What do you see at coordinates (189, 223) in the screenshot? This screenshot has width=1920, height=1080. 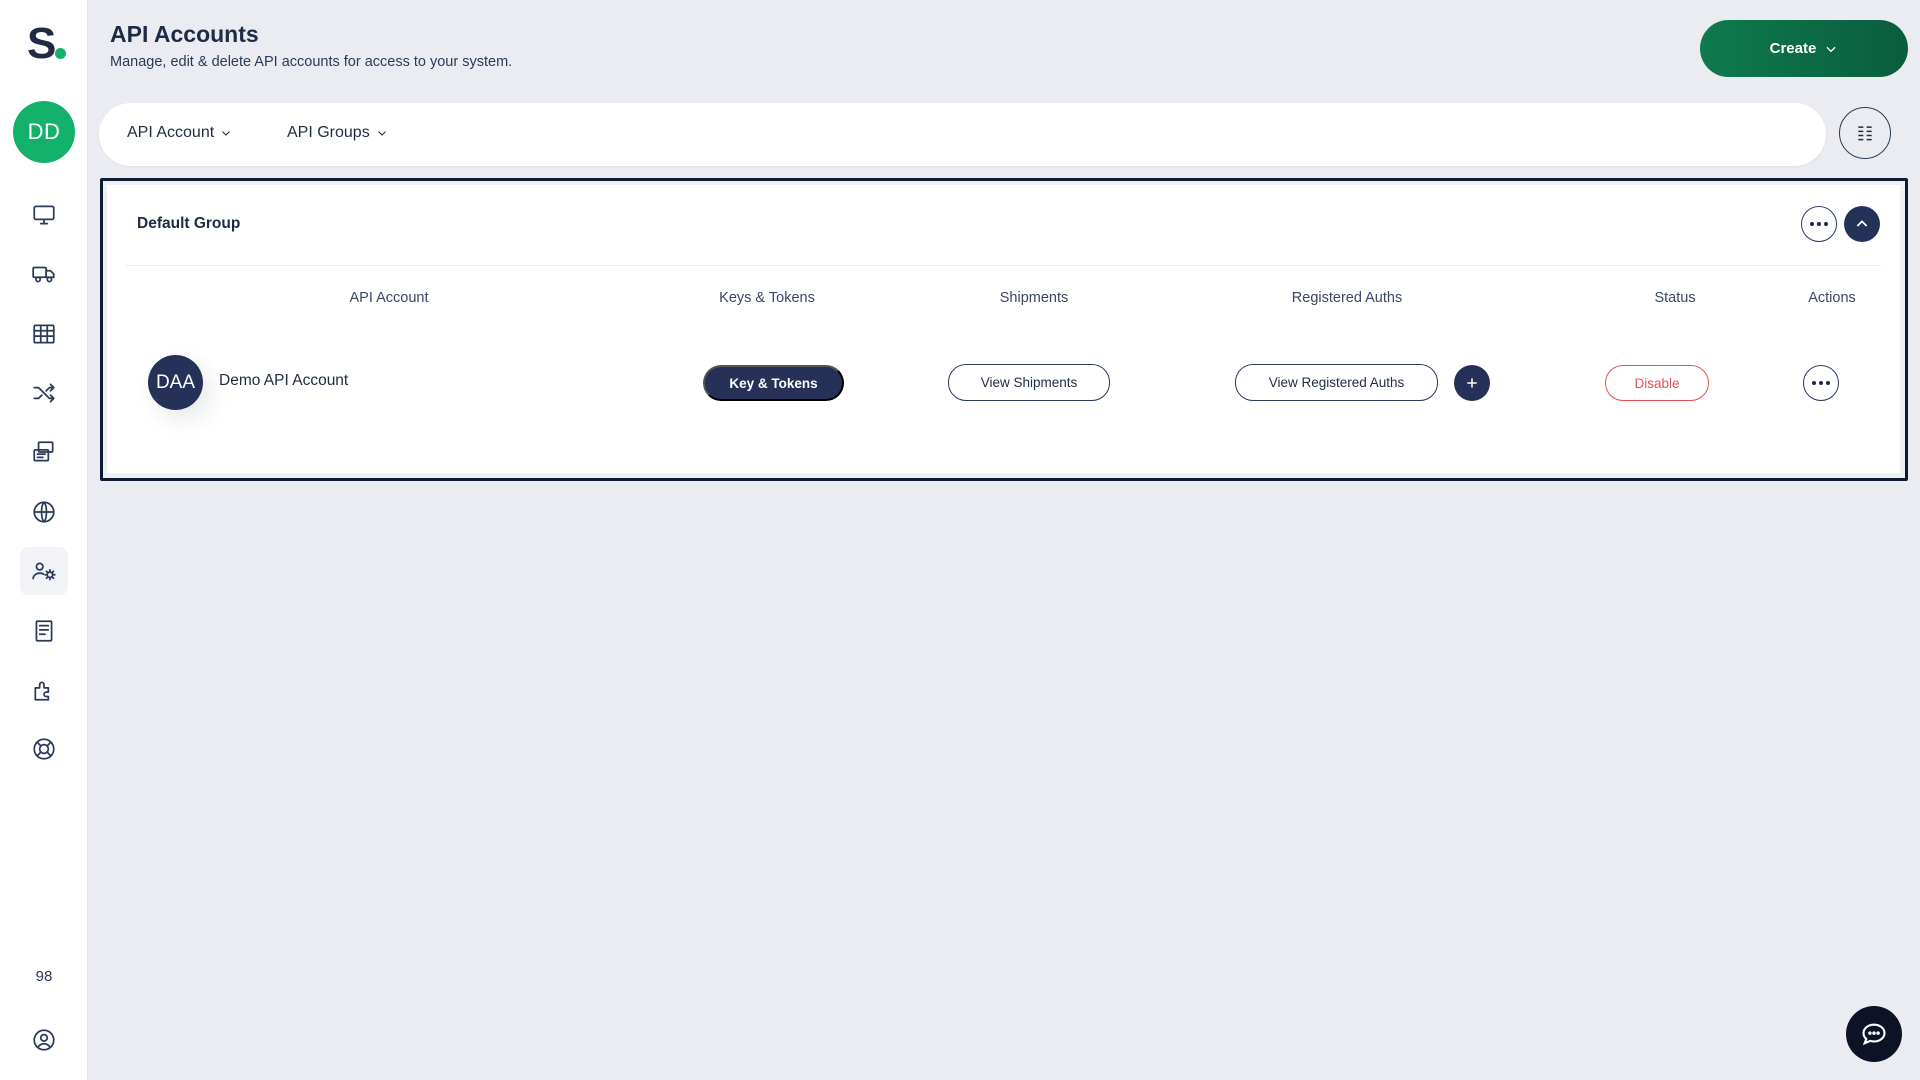 I see `group-title: Default Group` at bounding box center [189, 223].